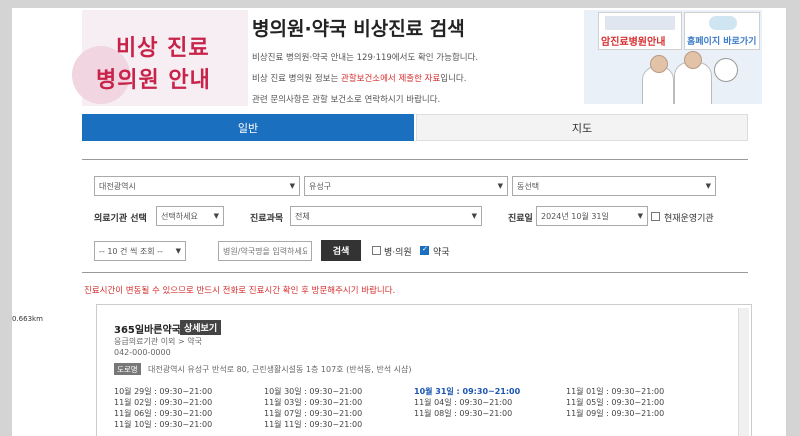 Image resolution: width=800 pixels, height=436 pixels. What do you see at coordinates (640, 31) in the screenshot?
I see `cancer-hospital-link: 암진료병원안내` at bounding box center [640, 31].